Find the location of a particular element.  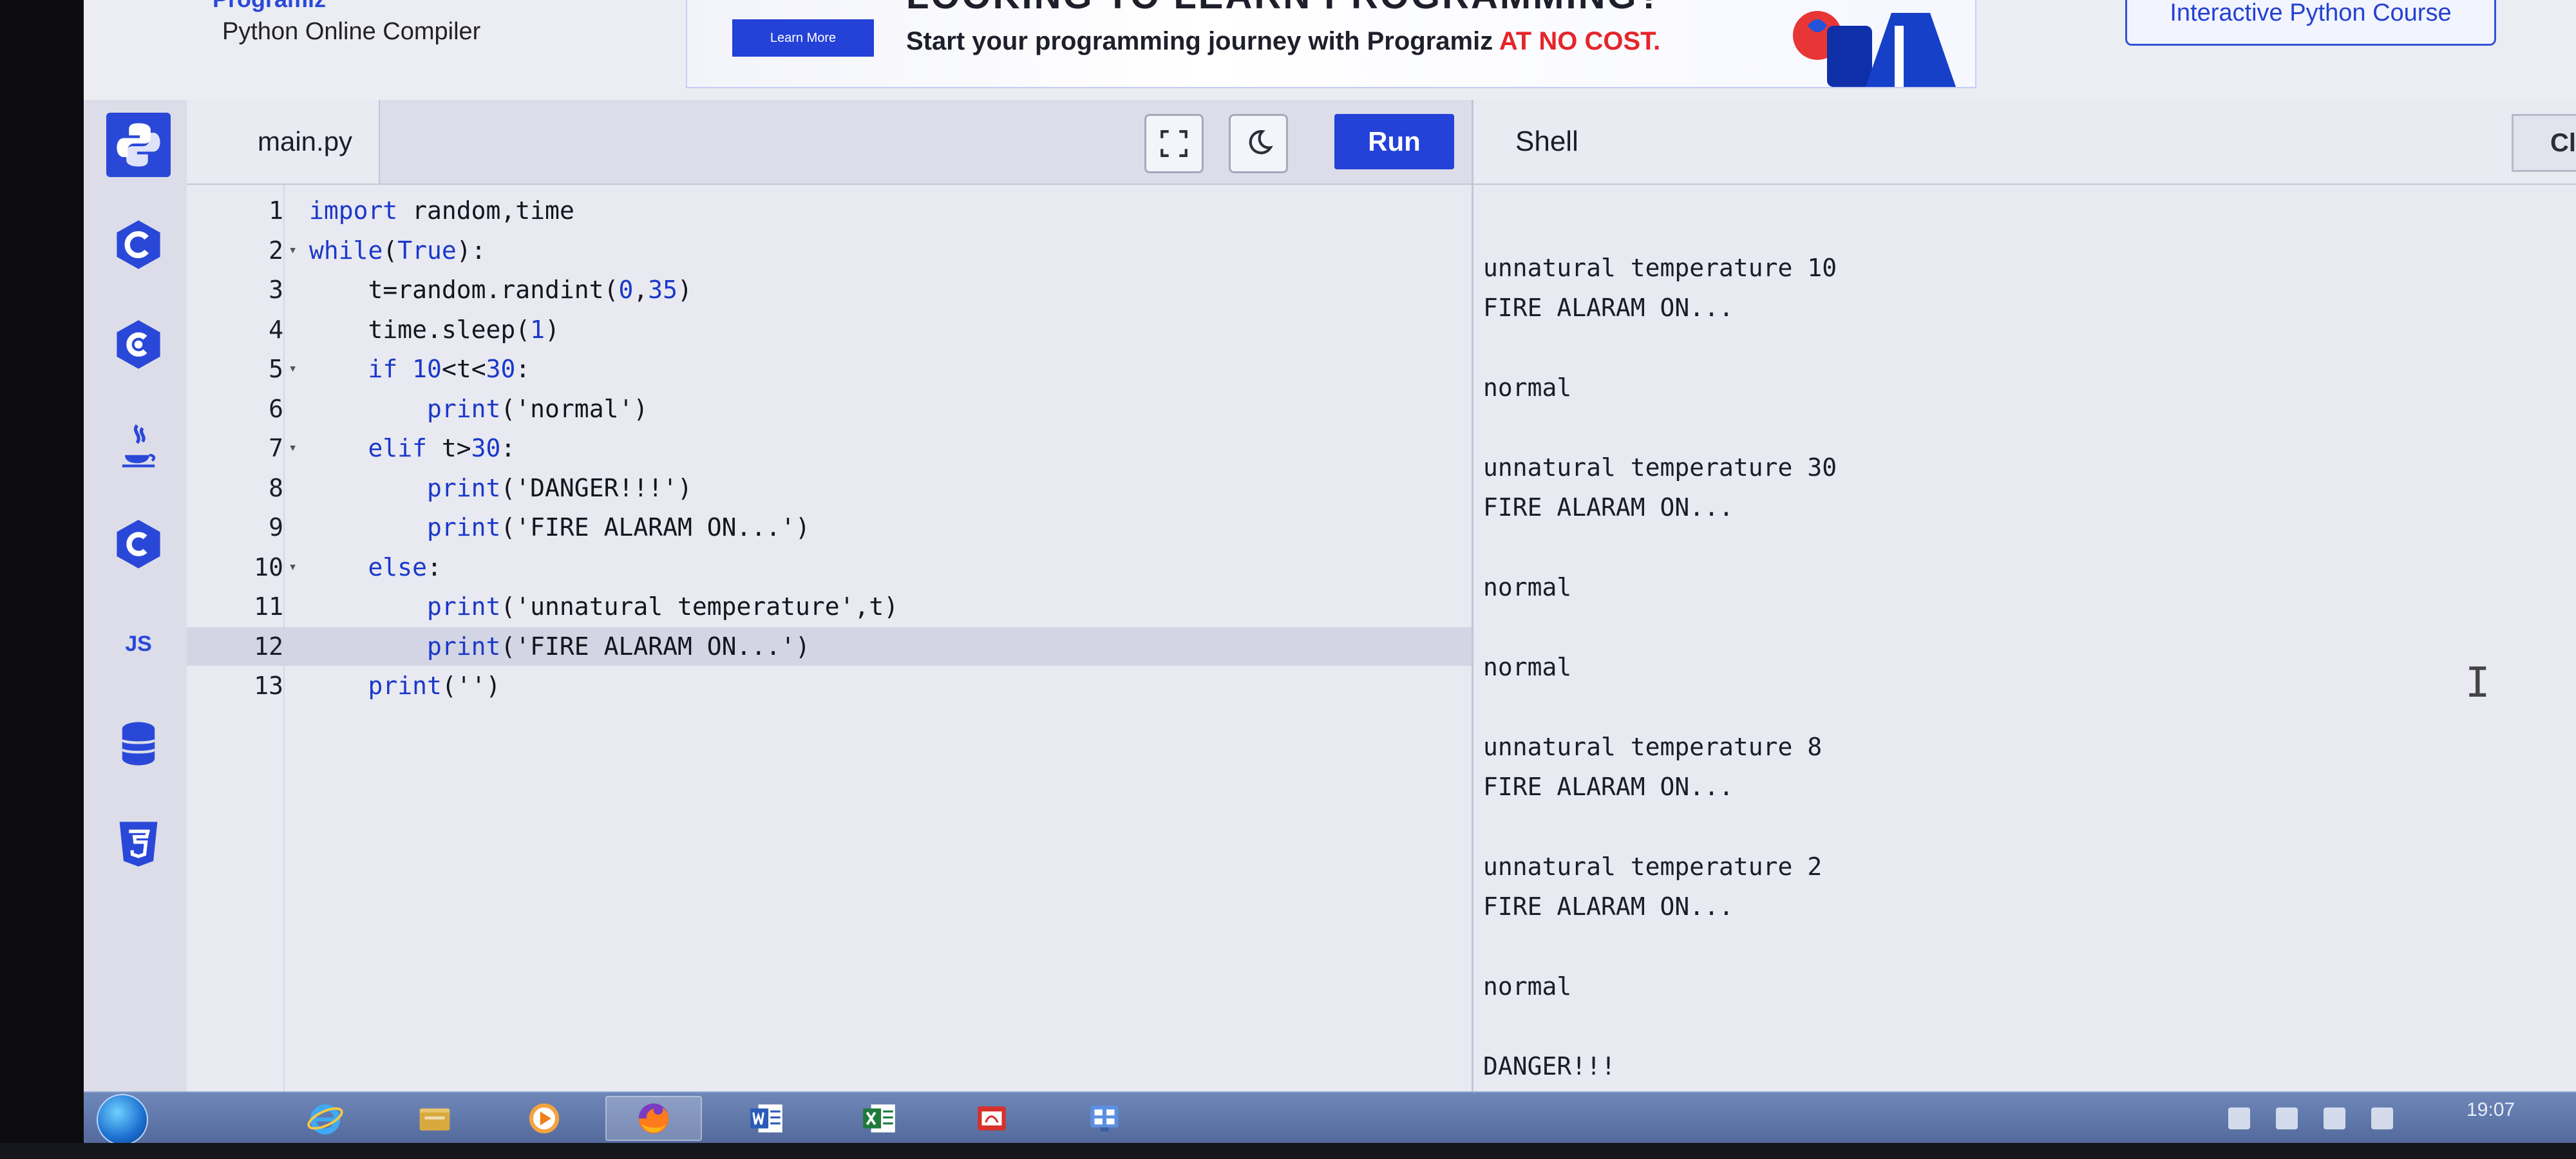

rail-item-python is located at coordinates (139, 145).